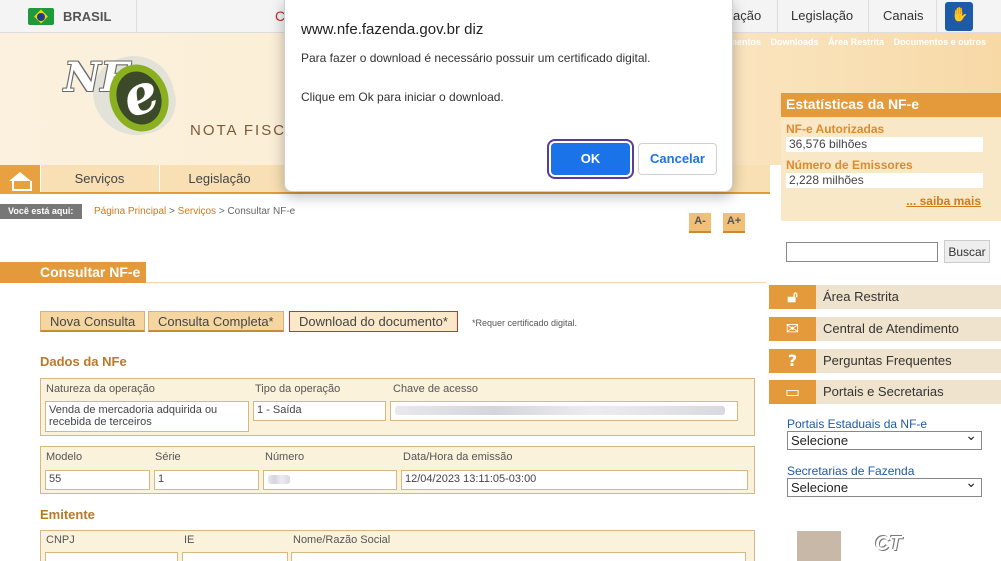 This screenshot has height=561, width=1001. I want to click on dialog-origin: www.nfe.fazenda.gov.br diz, so click(392, 29).